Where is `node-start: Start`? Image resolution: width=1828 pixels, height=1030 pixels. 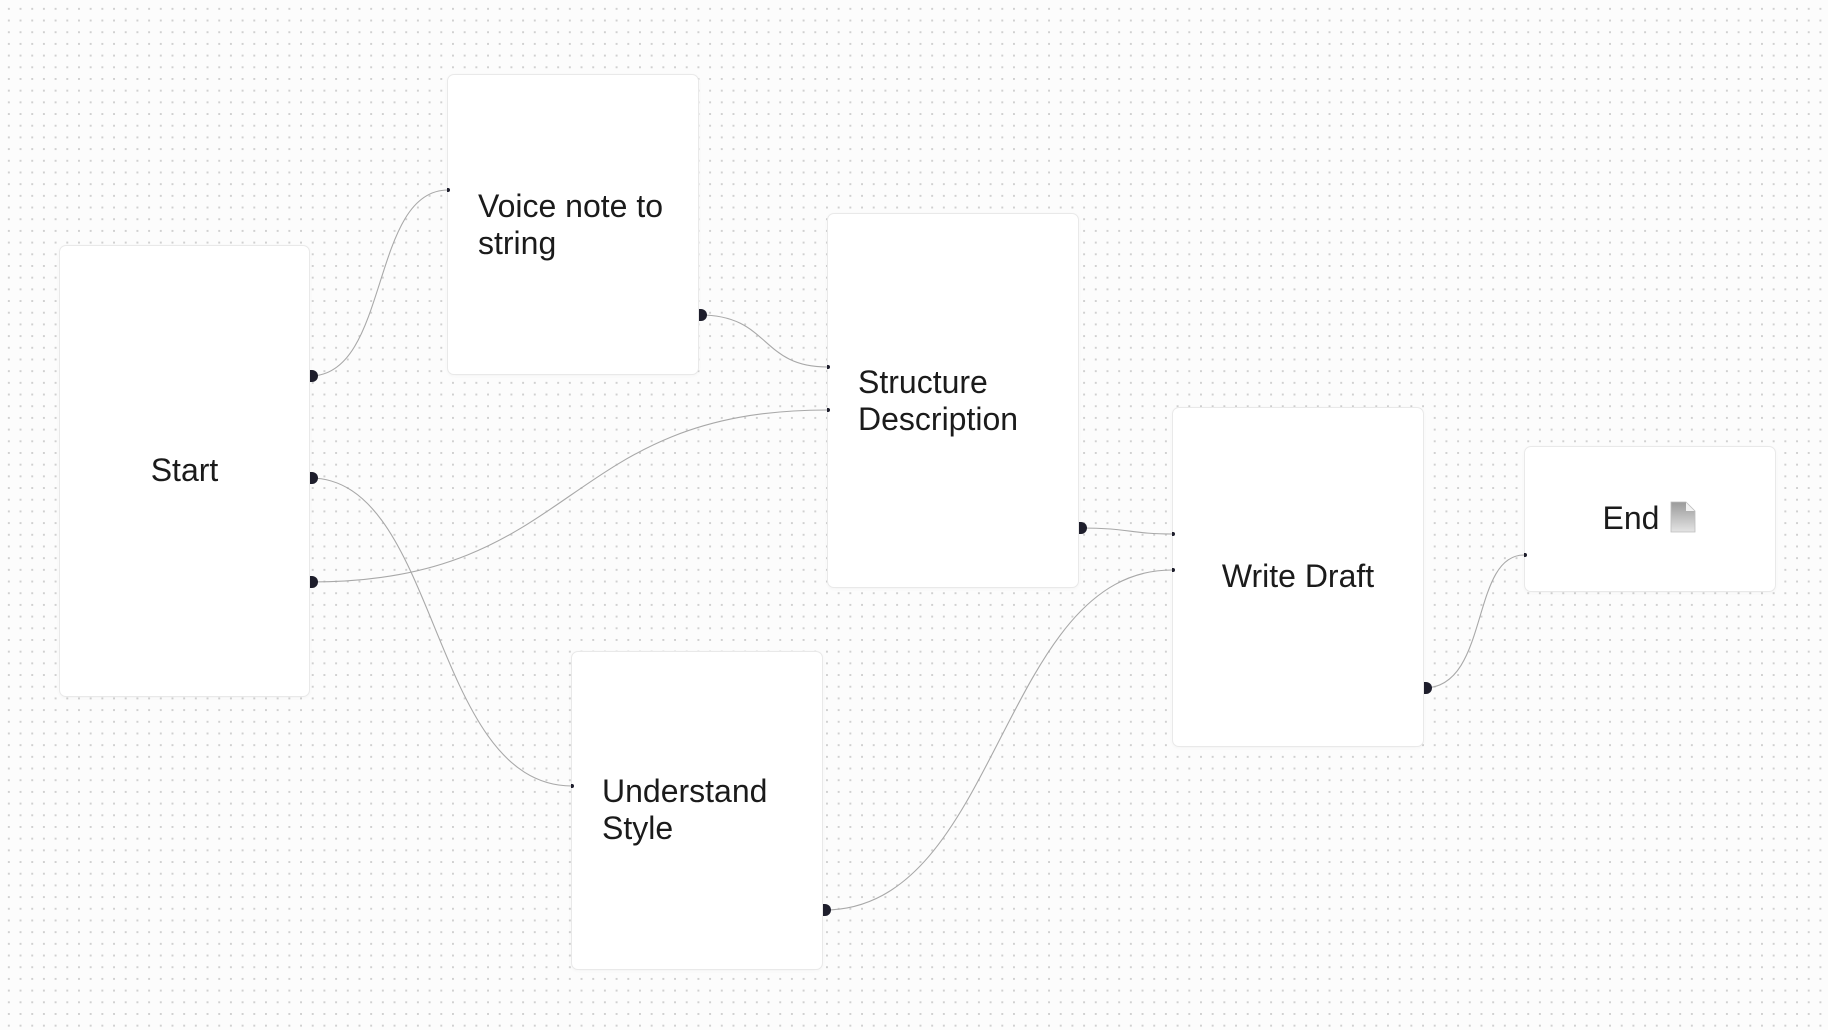 node-start: Start is located at coordinates (184, 471).